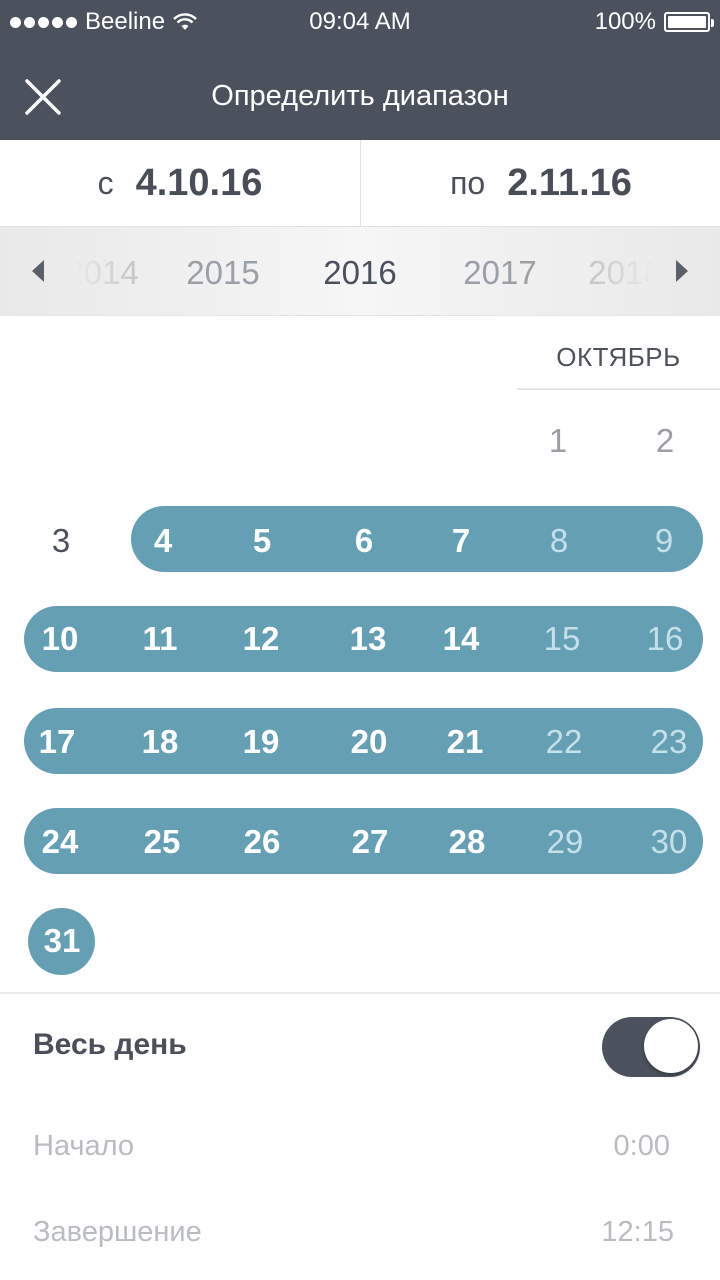 The image size is (720, 1280). I want to click on day-30: 30, so click(669, 842).